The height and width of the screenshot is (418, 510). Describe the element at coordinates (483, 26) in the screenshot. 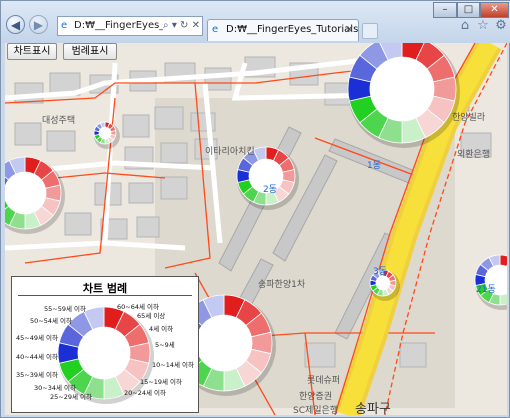

I see `star-icon: ☆` at that location.